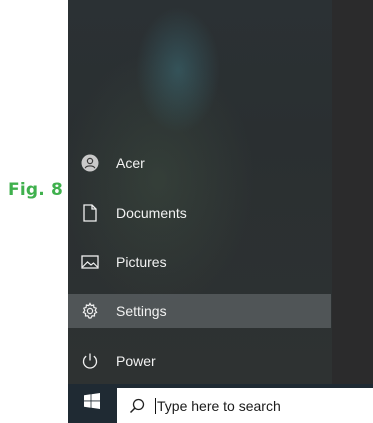 This screenshot has height=423, width=373. Describe the element at coordinates (352, 192) in the screenshot. I see `start-tiles-area` at that location.